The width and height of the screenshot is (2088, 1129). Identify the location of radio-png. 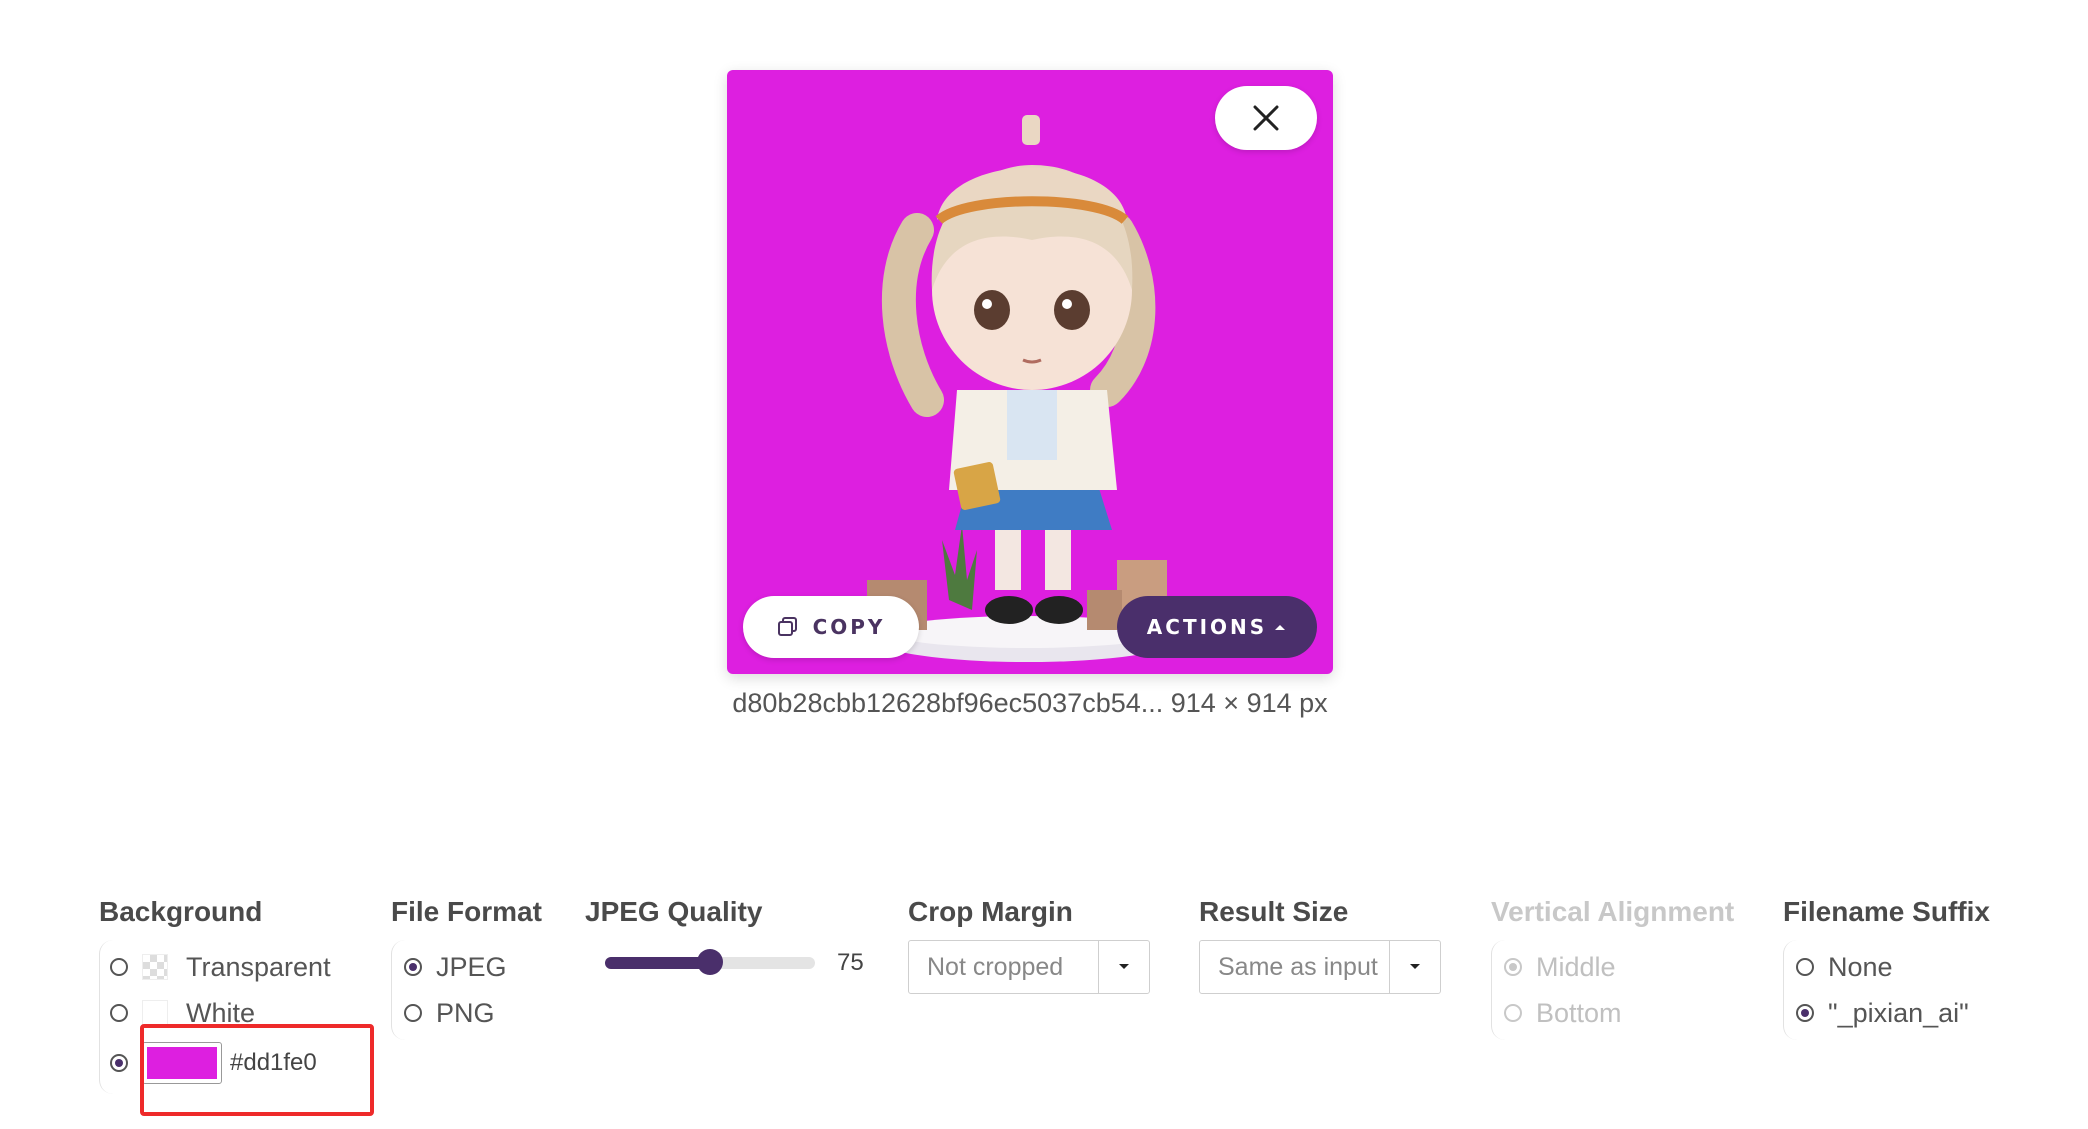
(413, 1013).